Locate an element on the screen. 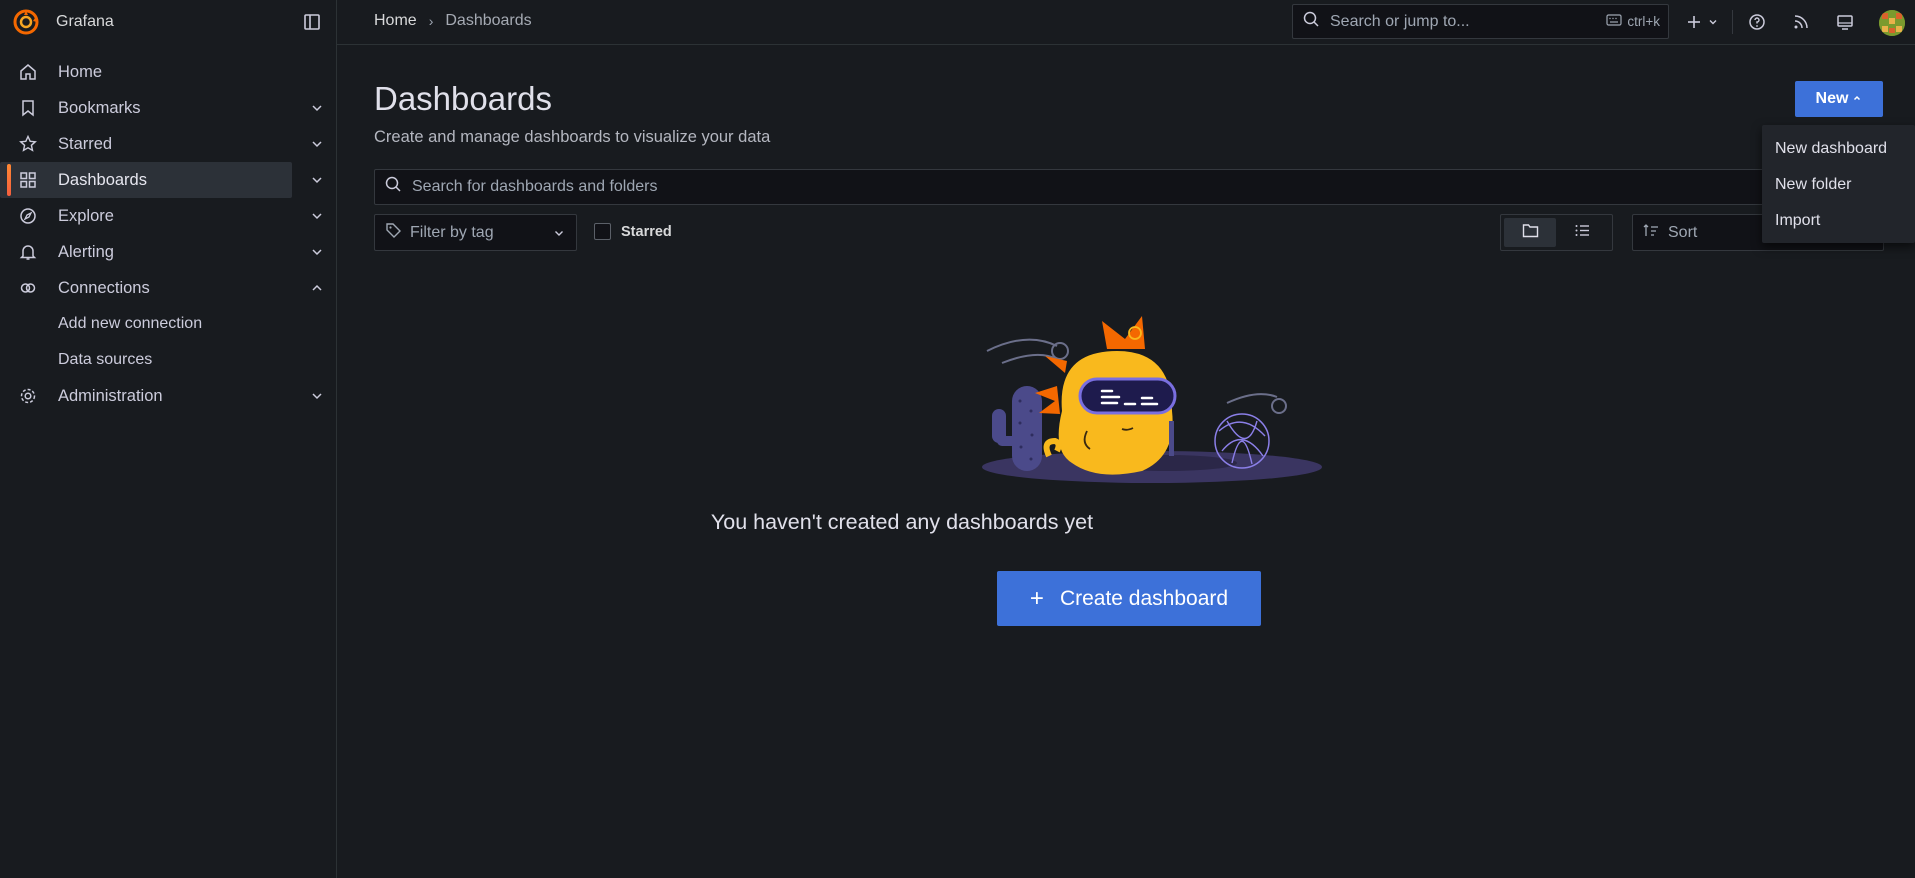  link-icon is located at coordinates (28, 288).